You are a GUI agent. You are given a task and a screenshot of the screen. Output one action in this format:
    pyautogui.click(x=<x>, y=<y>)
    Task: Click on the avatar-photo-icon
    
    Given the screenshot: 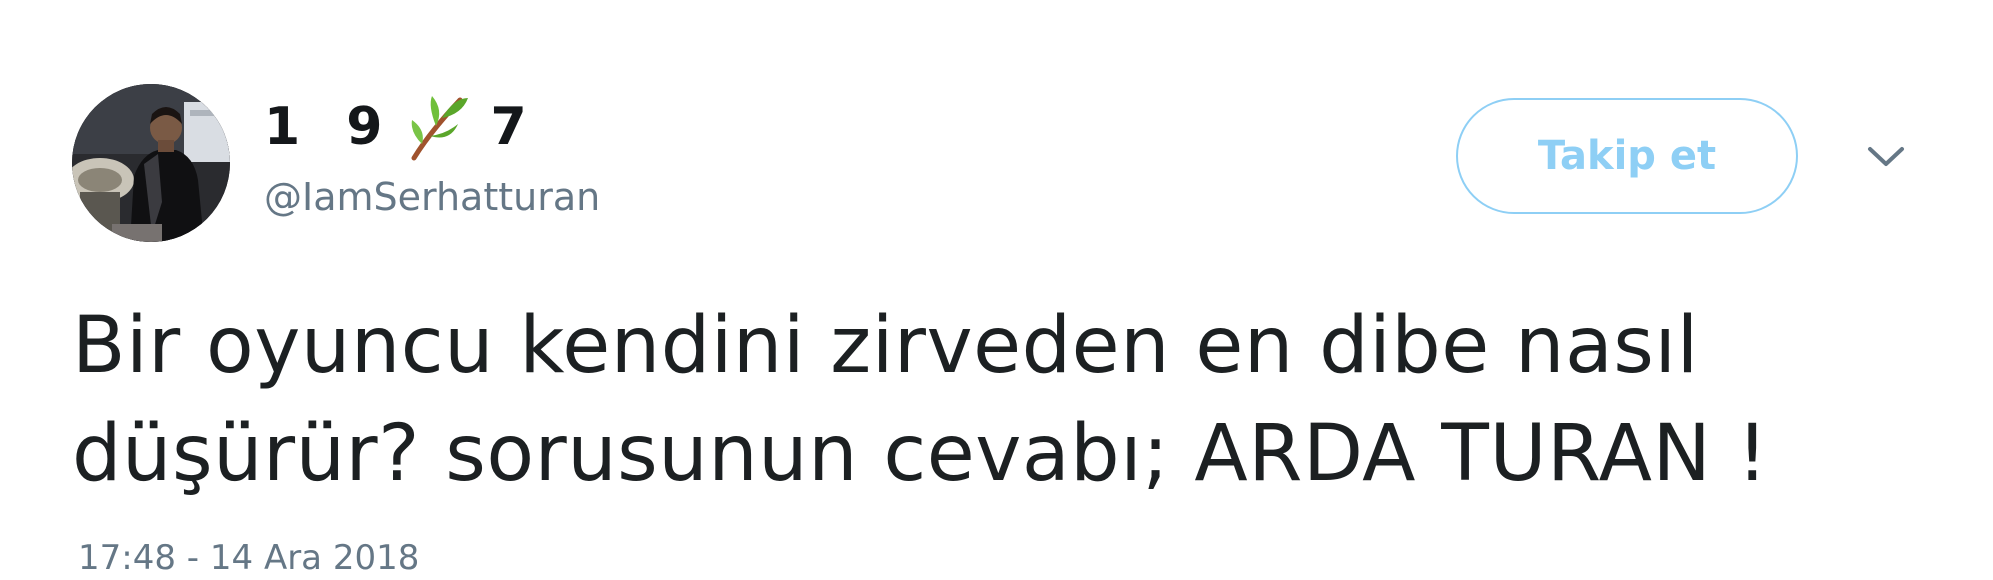 What is the action you would take?
    pyautogui.click(x=151, y=163)
    